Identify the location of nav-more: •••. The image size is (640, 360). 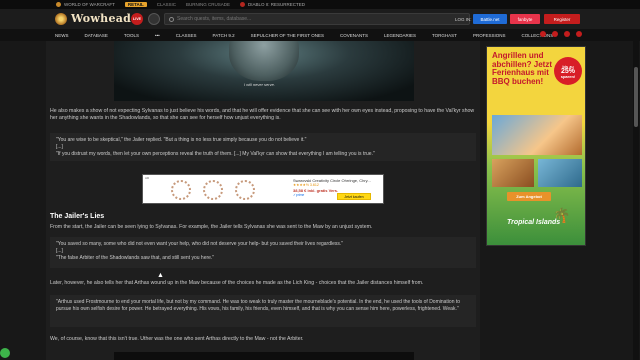
(157, 35).